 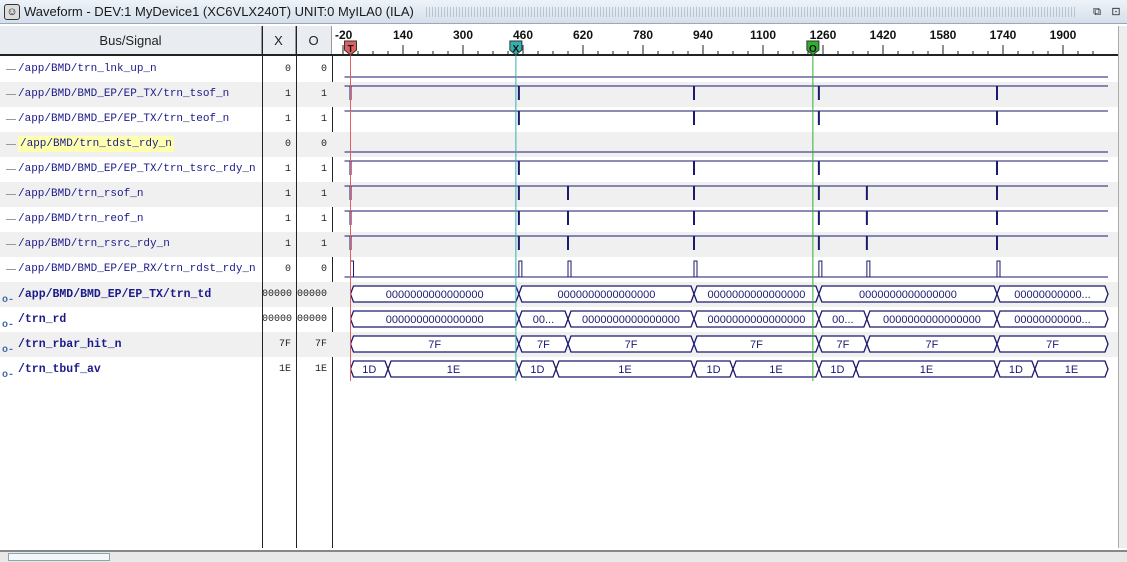 What do you see at coordinates (131, 269) in the screenshot?
I see `signal-name: /app/BMD/BMD_EP/EP_RX/trn_rdst_rdy_n` at bounding box center [131, 269].